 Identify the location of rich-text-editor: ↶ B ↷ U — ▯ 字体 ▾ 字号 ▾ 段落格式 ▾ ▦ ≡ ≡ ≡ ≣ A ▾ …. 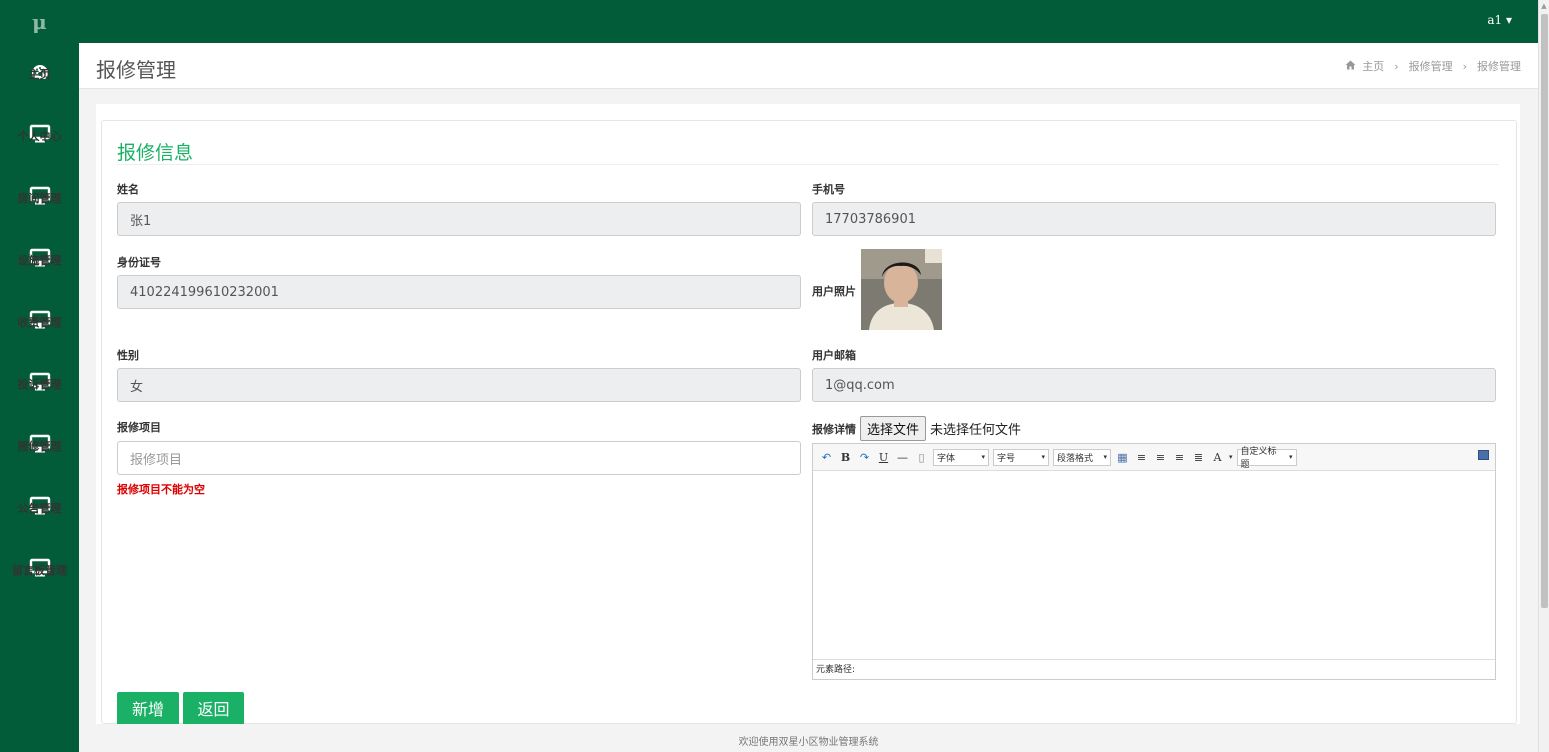
(1154, 561).